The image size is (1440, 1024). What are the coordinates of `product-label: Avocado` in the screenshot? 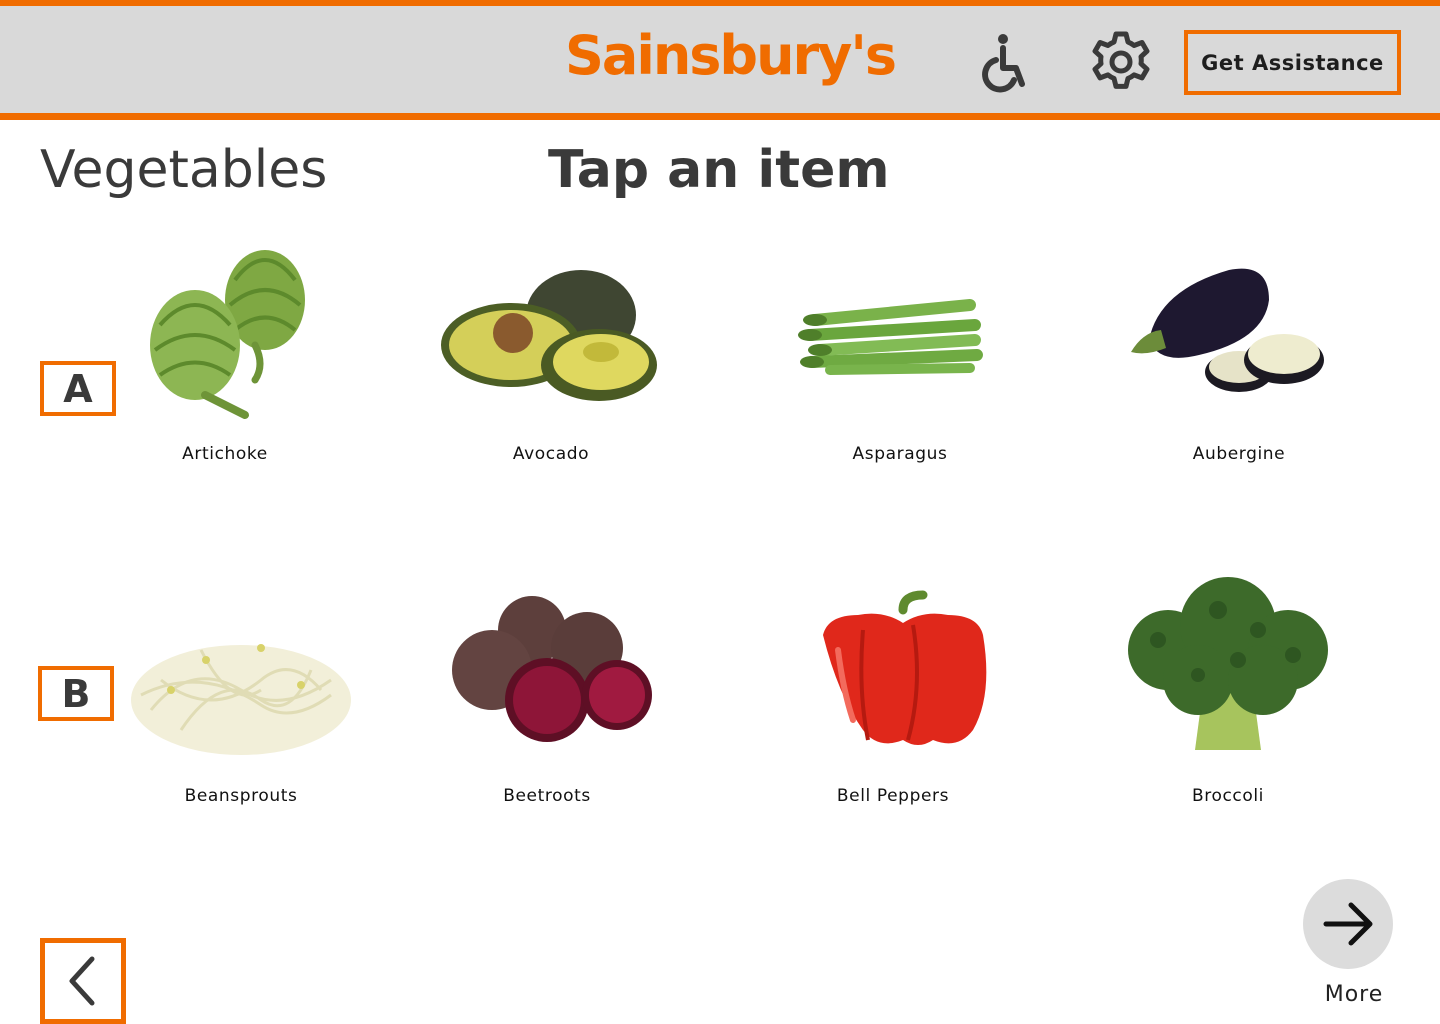 It's located at (551, 454).